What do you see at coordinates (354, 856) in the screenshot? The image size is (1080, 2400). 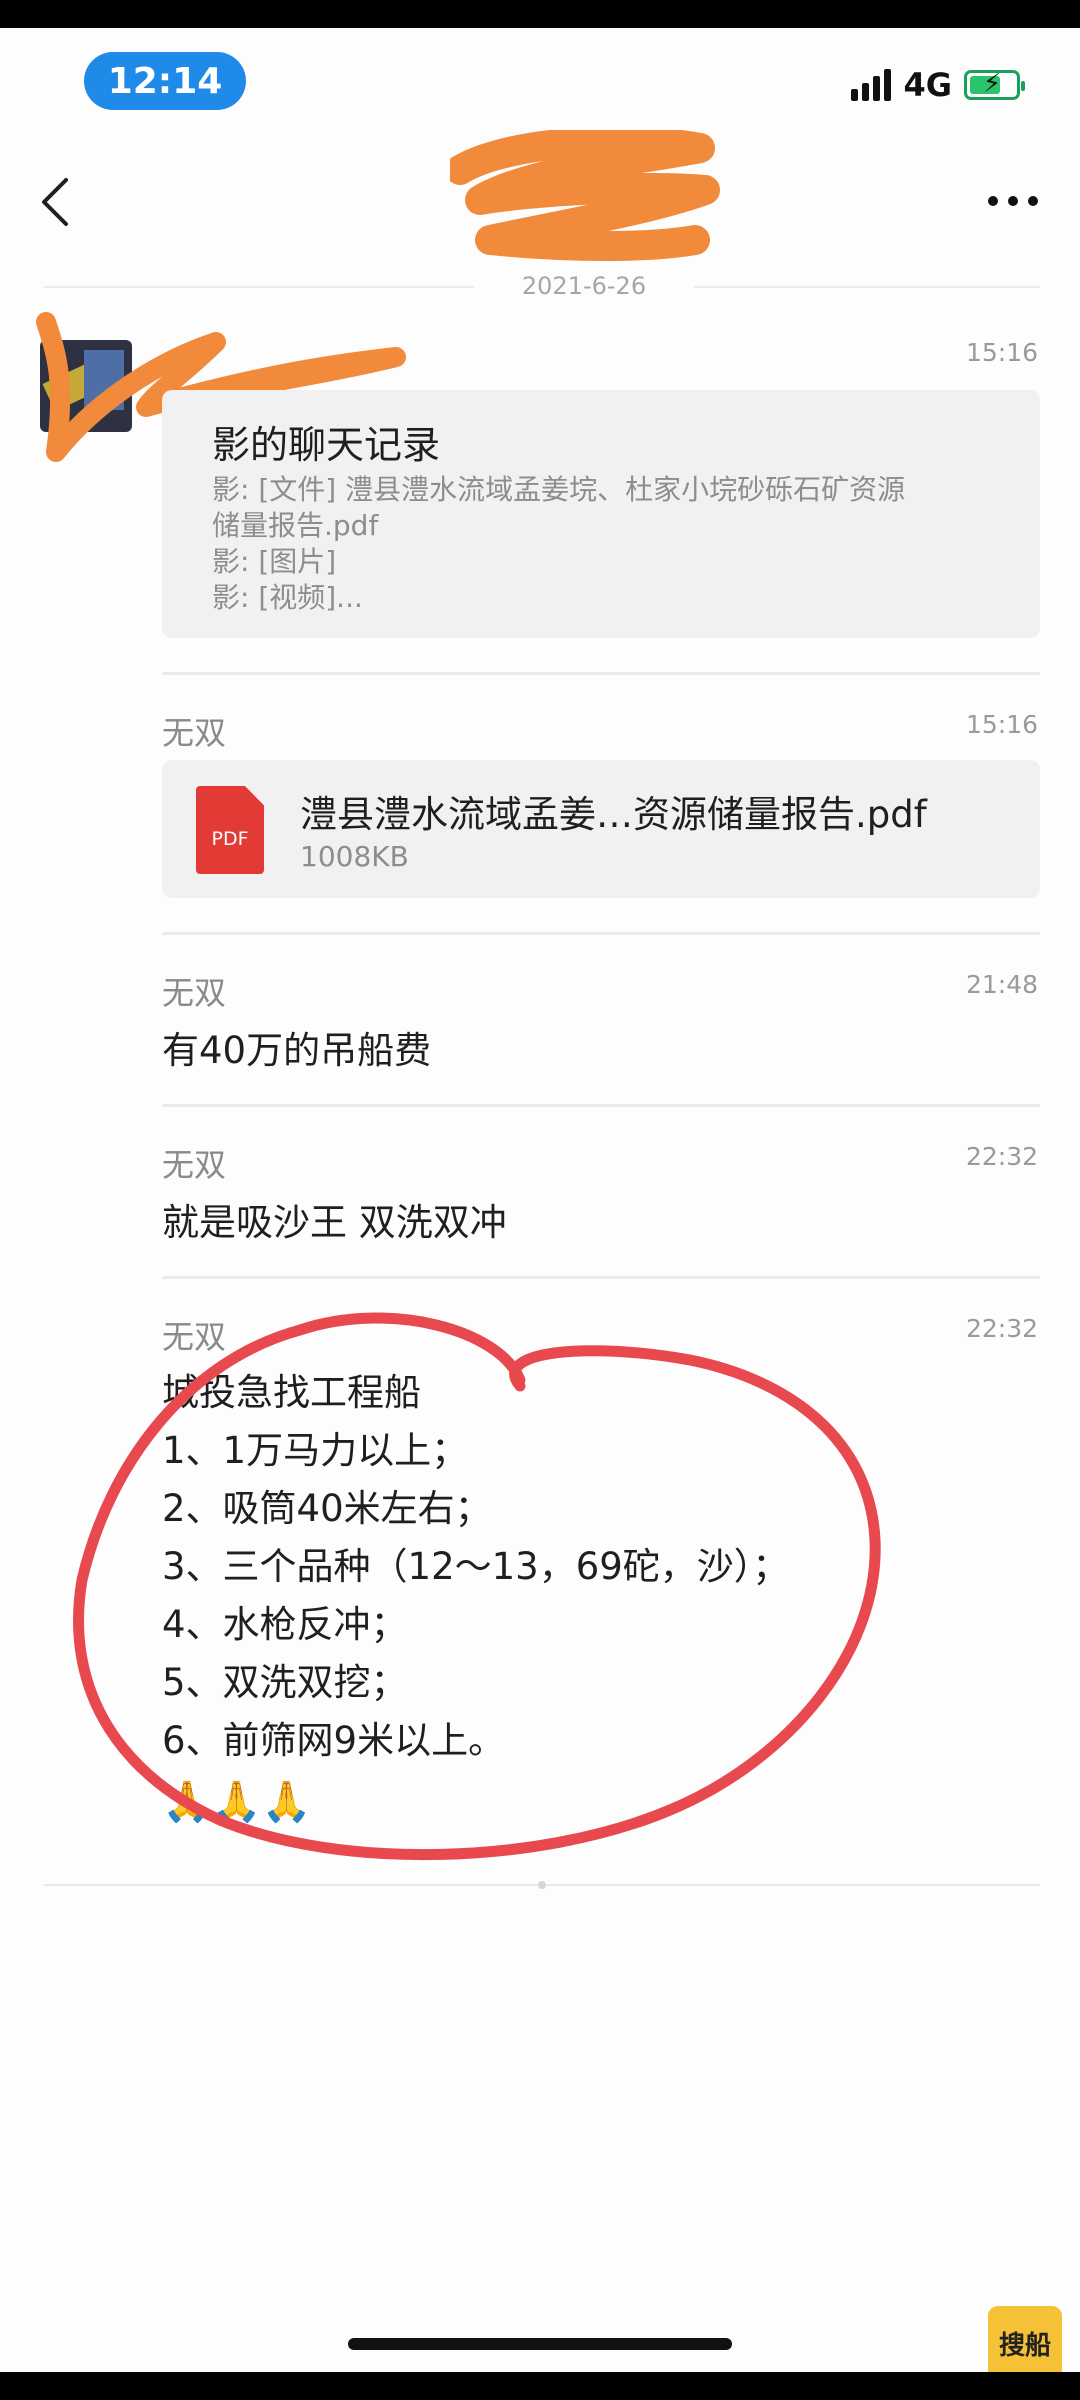 I see `file-size: 1008KB` at bounding box center [354, 856].